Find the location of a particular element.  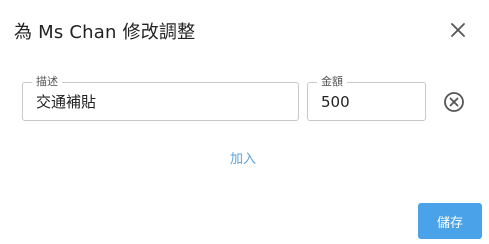

amount-field: 金額 is located at coordinates (366, 98).